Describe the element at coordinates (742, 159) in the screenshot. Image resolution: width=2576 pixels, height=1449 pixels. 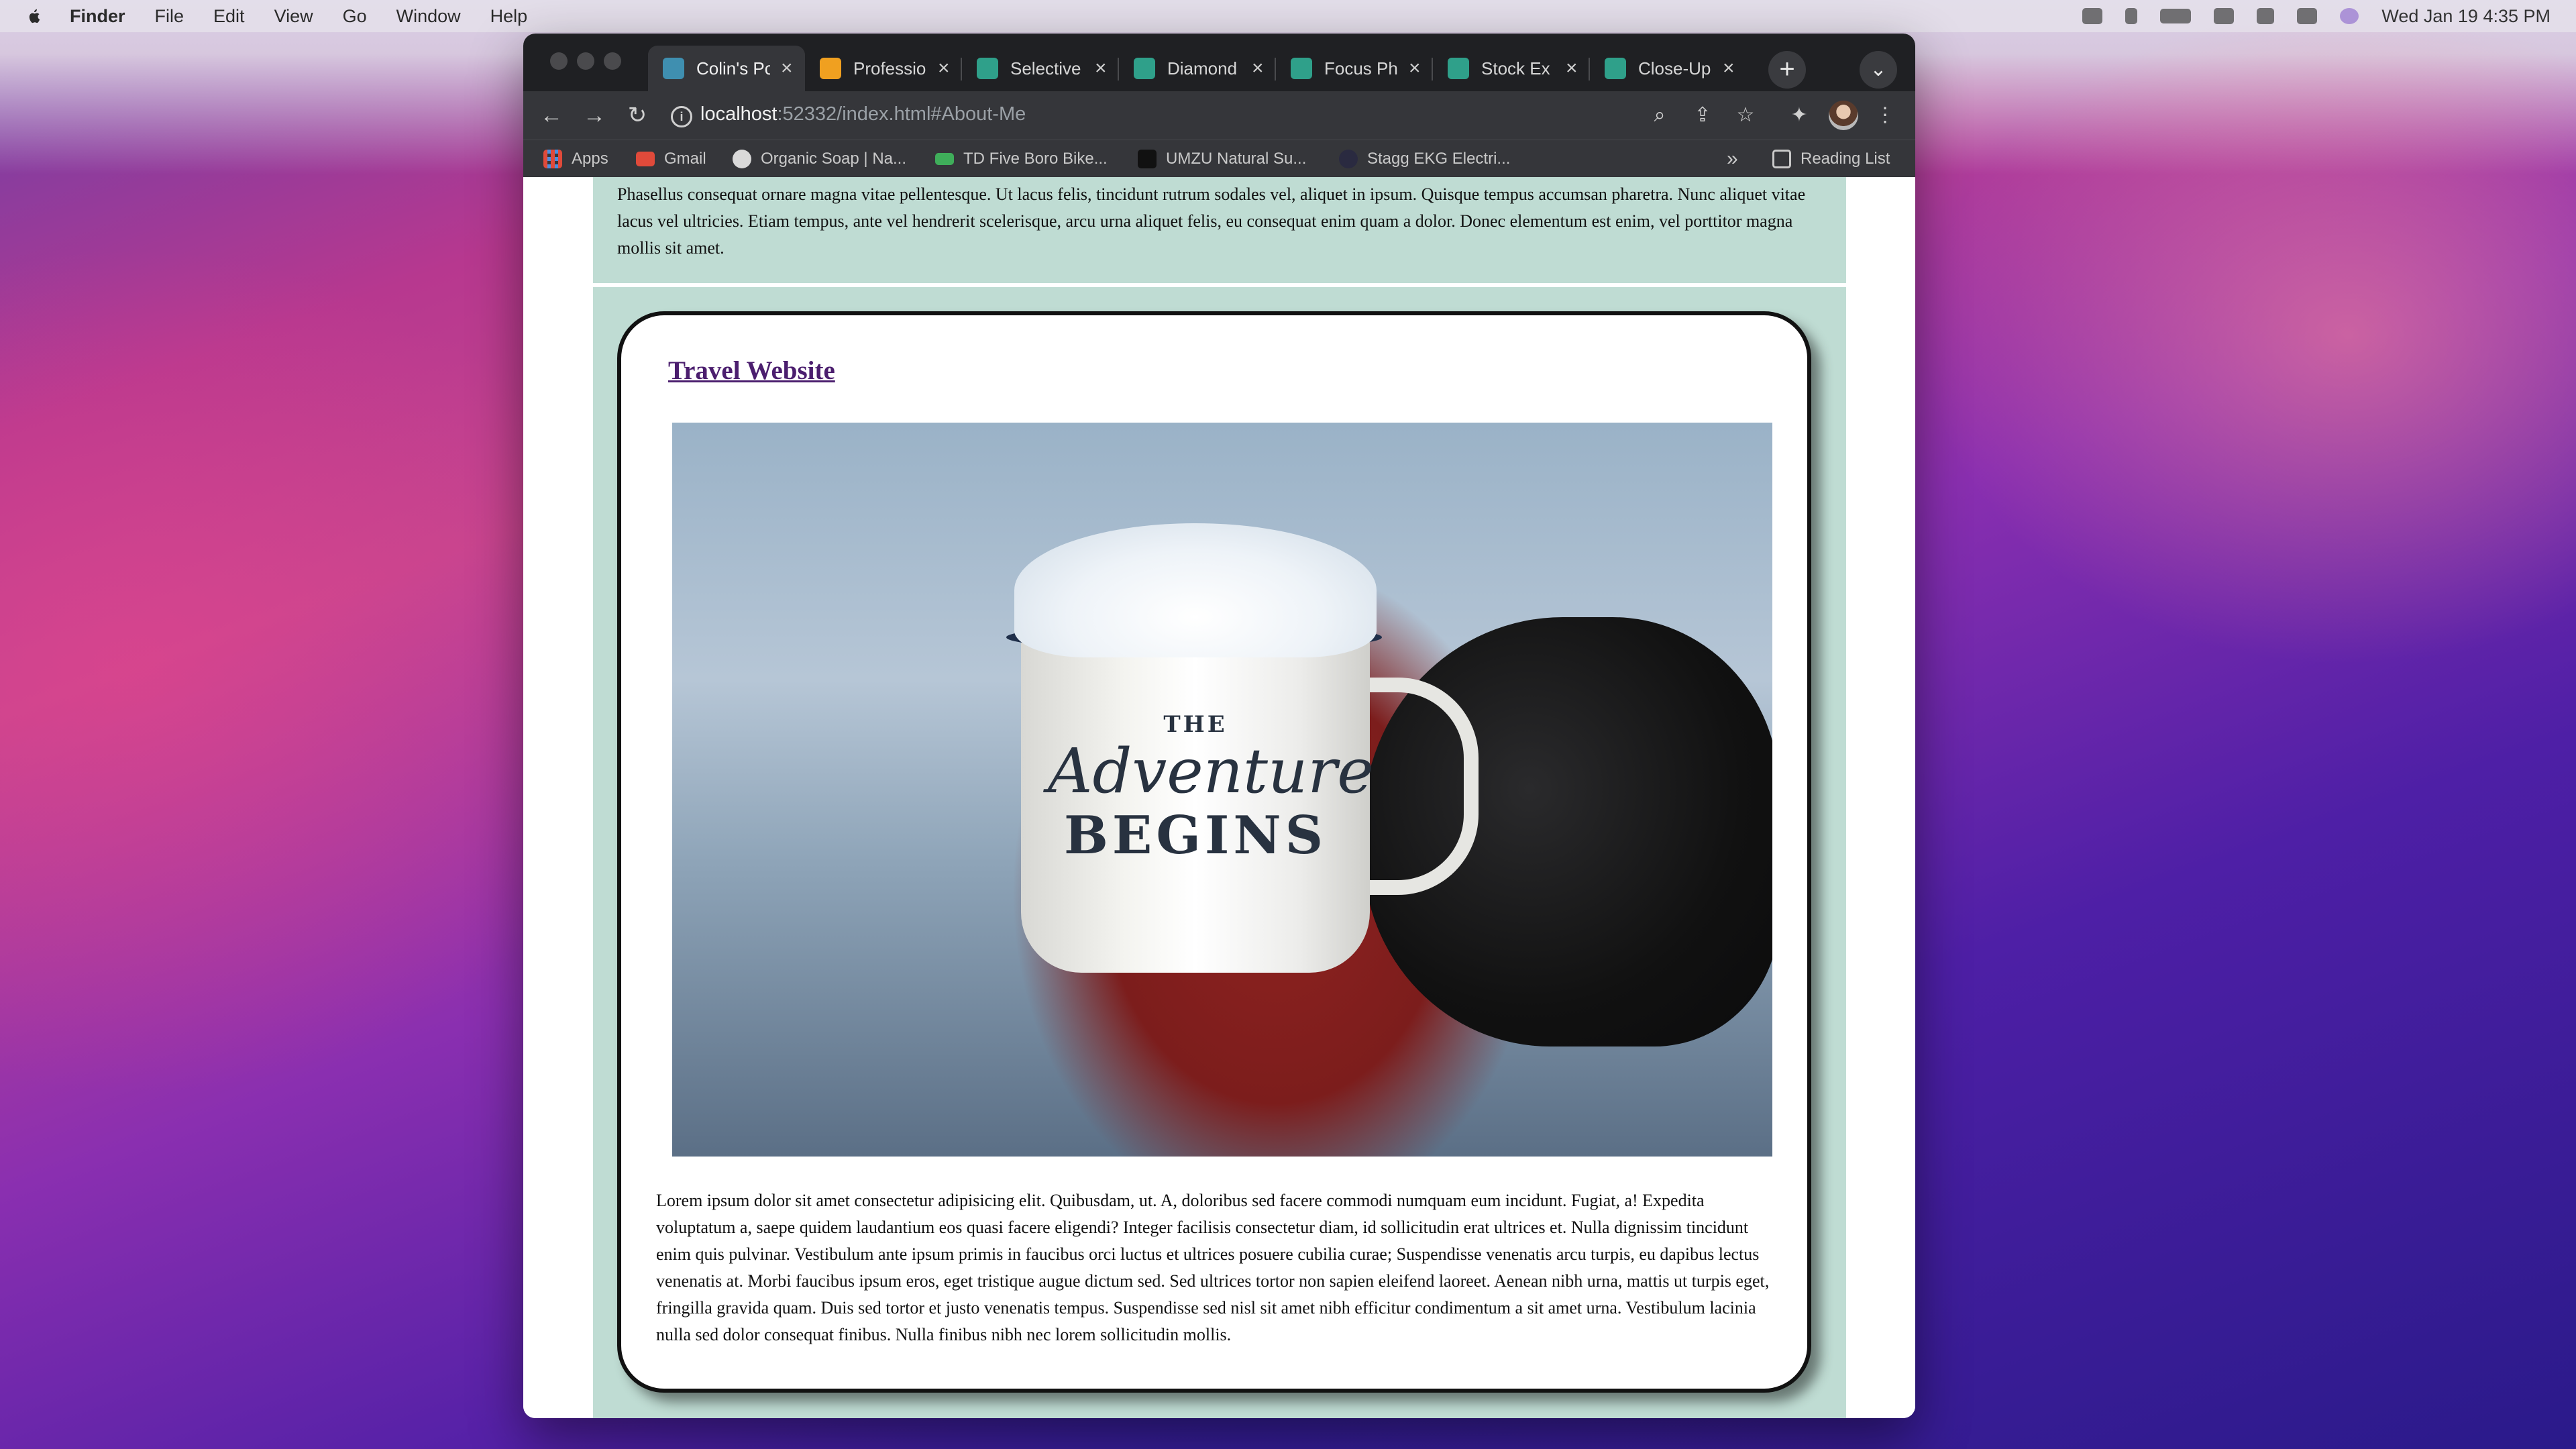
I see `soap-icon` at that location.